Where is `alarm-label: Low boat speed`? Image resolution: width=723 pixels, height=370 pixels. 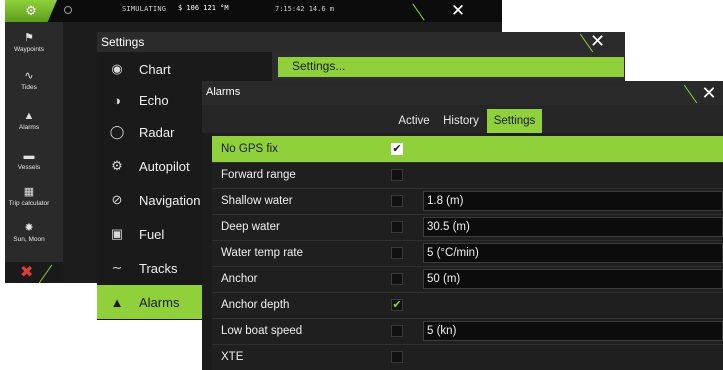 alarm-label: Low boat speed is located at coordinates (262, 331).